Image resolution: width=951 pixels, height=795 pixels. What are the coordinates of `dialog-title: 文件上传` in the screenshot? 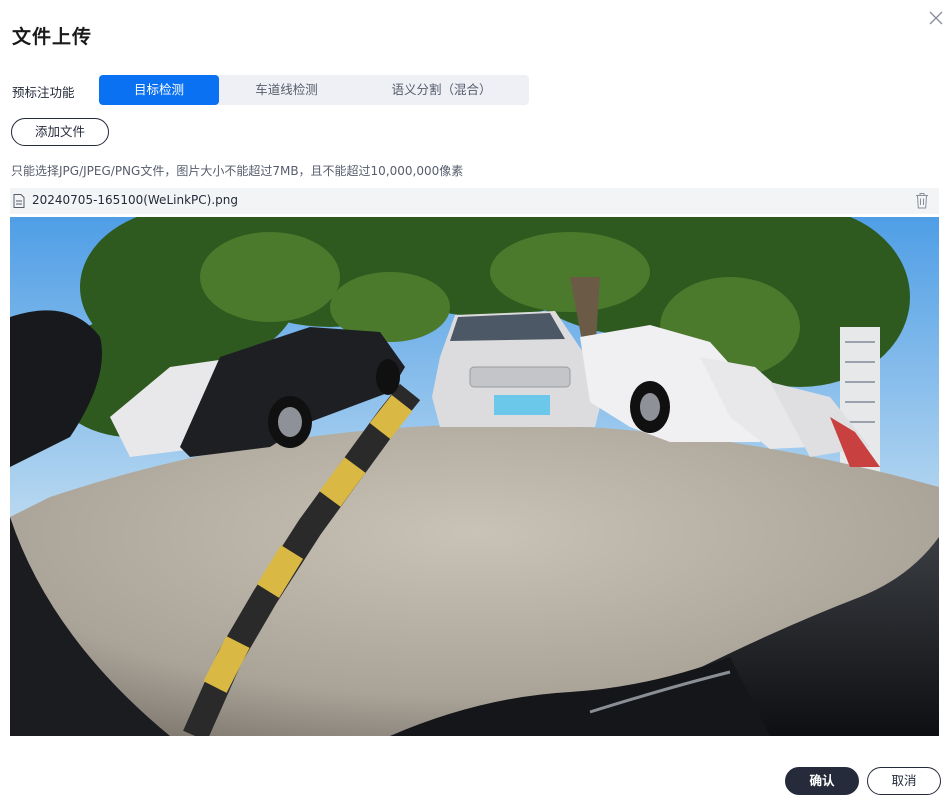 It's located at (52, 37).